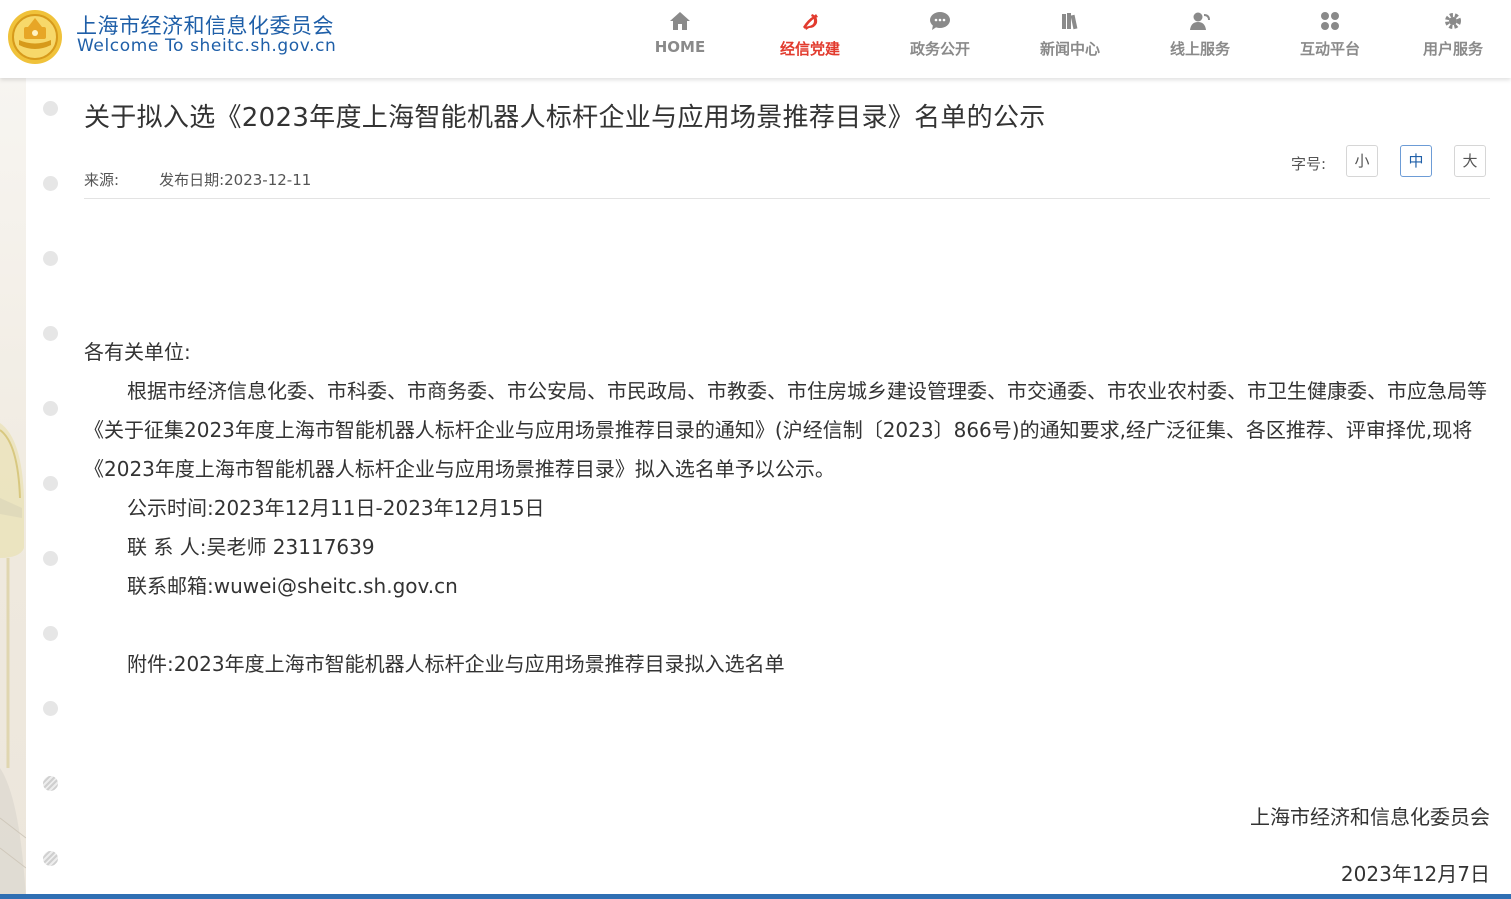 The image size is (1511, 899). Describe the element at coordinates (206, 46) in the screenshot. I see `site-subtitle: Welcome To sheitc.sh.gov.cn` at that location.